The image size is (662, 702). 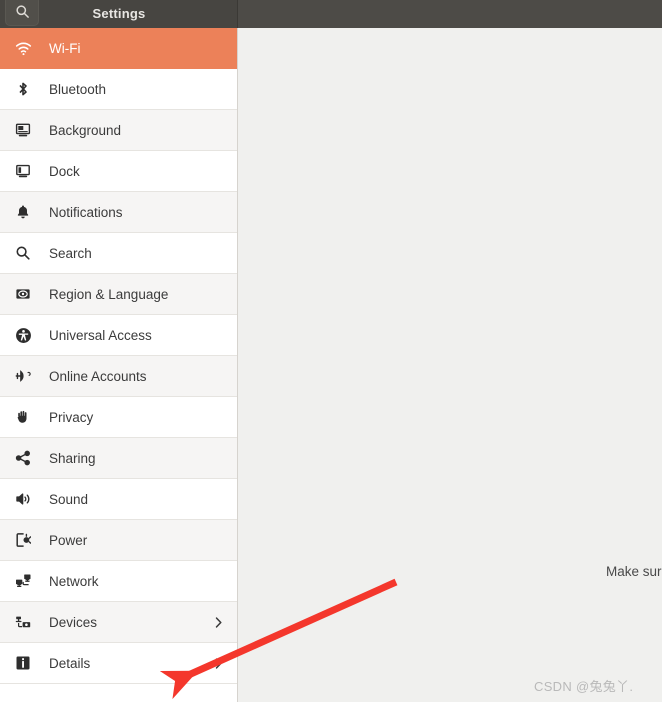 What do you see at coordinates (118, 458) in the screenshot?
I see `sidebar-item-sharing: Sharing` at bounding box center [118, 458].